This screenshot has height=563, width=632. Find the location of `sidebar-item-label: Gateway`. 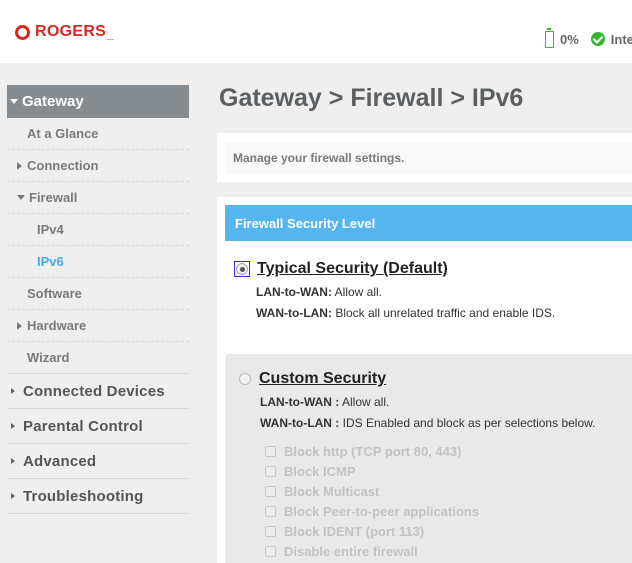

sidebar-item-label: Gateway is located at coordinates (53, 101).